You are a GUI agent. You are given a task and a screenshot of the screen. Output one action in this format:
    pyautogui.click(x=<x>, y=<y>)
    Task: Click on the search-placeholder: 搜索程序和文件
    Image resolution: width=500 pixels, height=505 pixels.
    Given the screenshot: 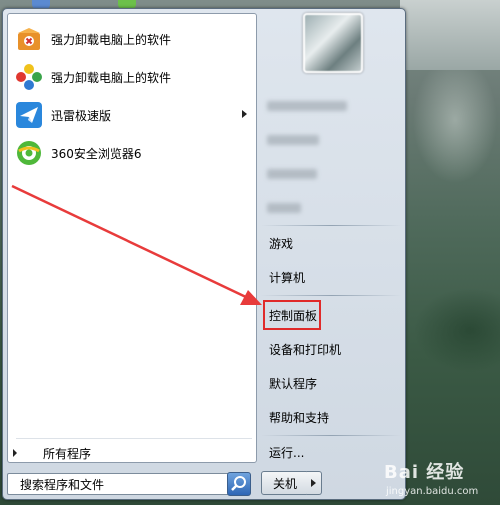 What is the action you would take?
    pyautogui.click(x=62, y=484)
    